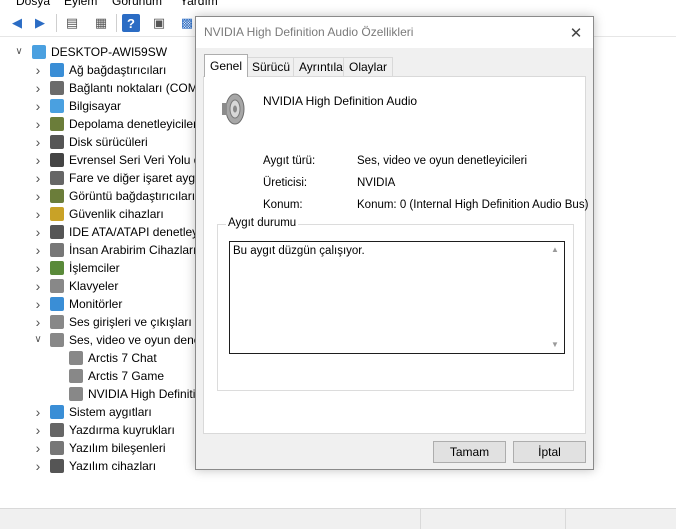 This screenshot has width=676, height=529. What do you see at coordinates (338, 4) in the screenshot?
I see `menu-bar: Dosya Eylem Görünüm Yardım` at bounding box center [338, 4].